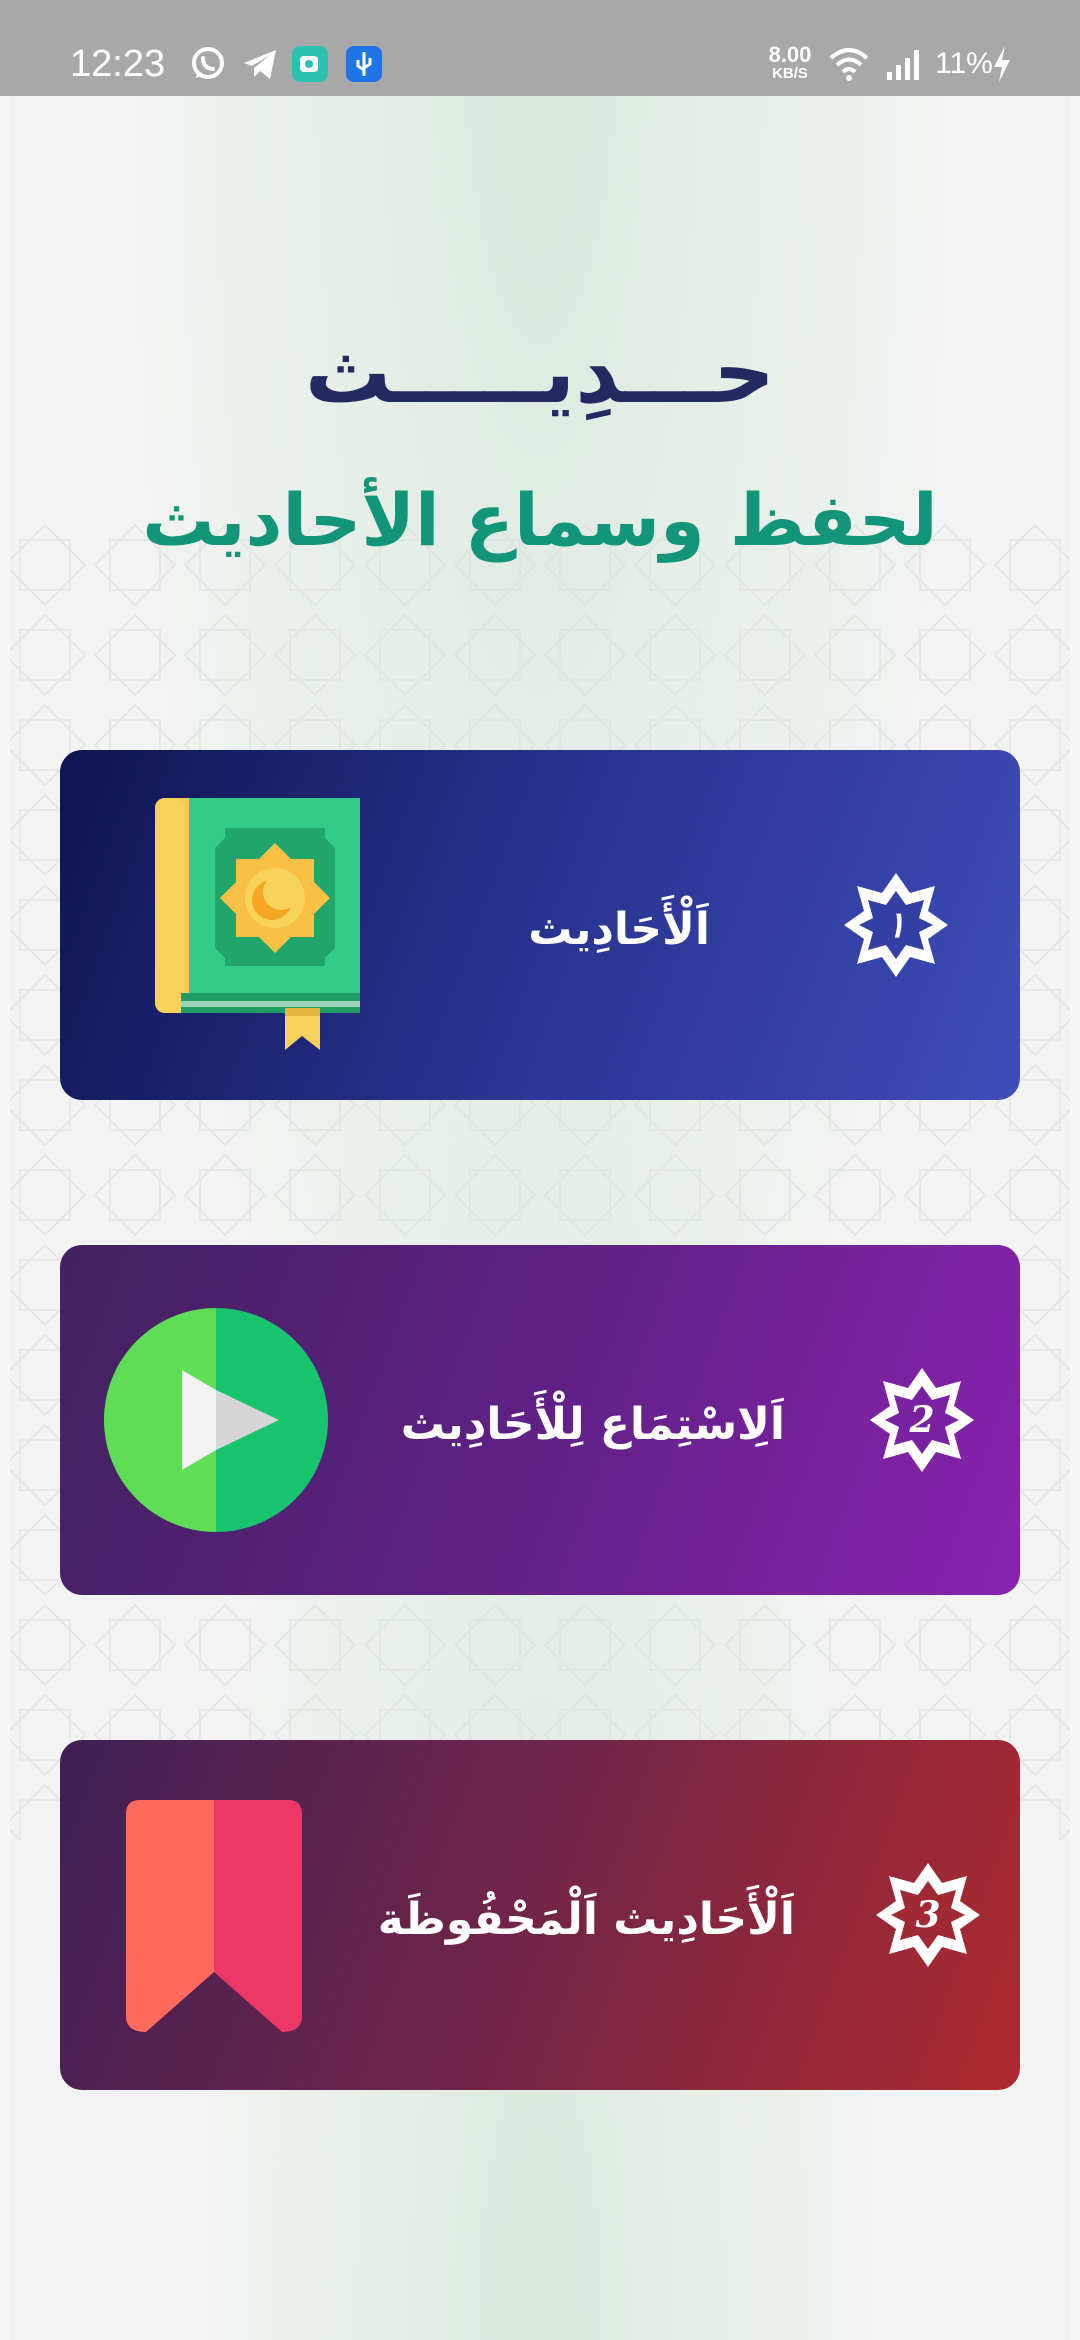 This screenshot has width=1080, height=2340. I want to click on badge-number: 2, so click(922, 1420).